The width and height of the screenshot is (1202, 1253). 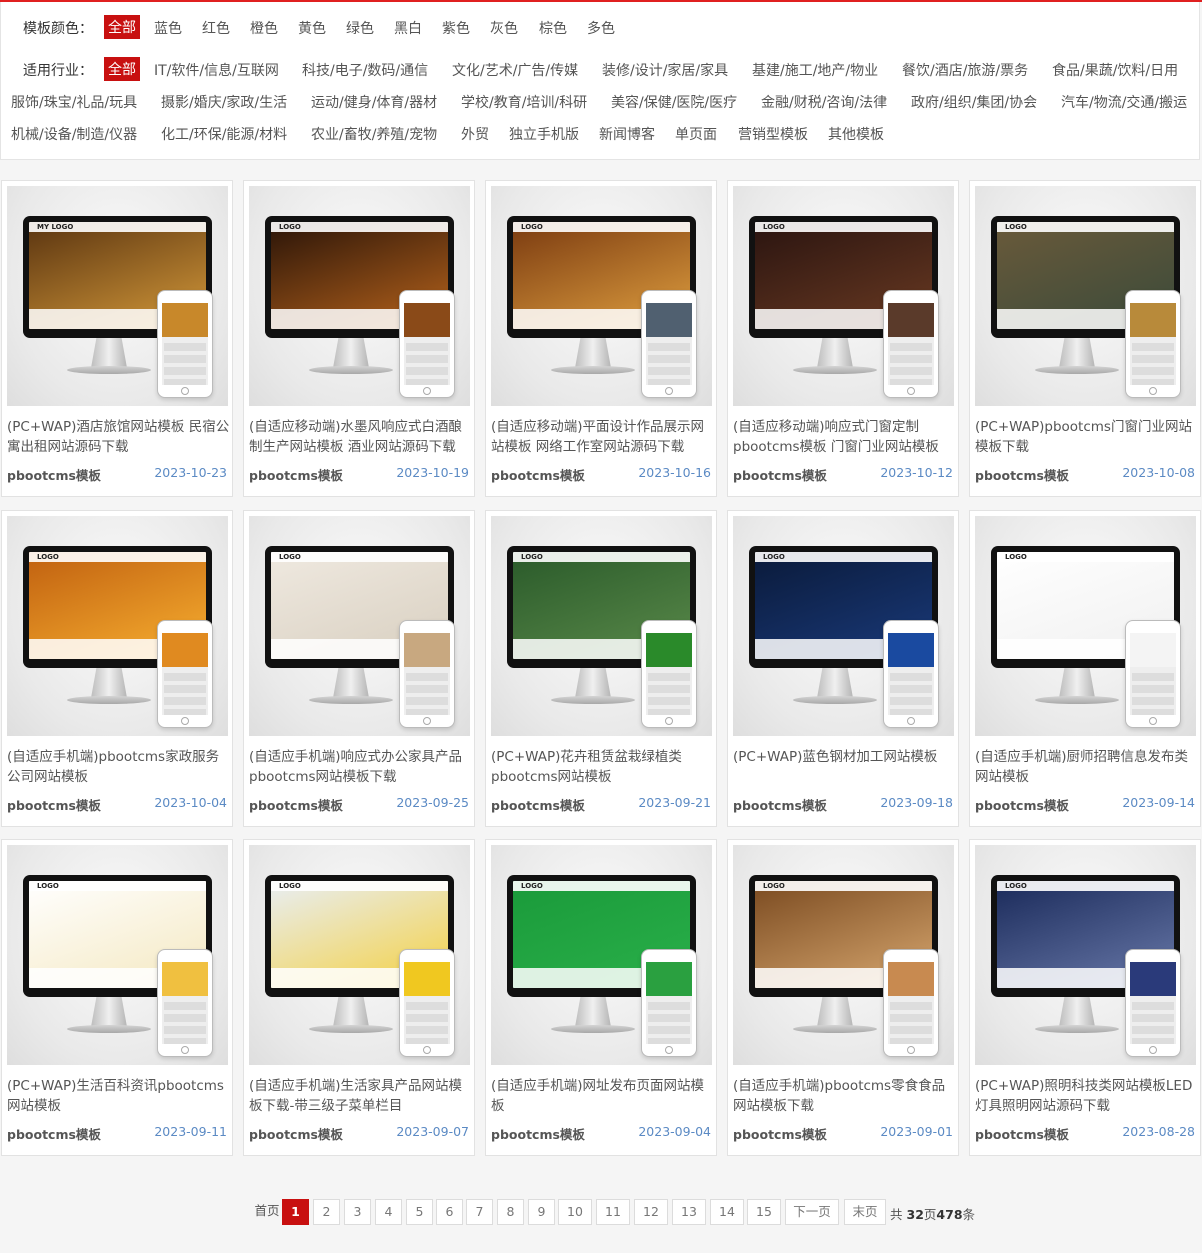 I want to click on template-title-link: (PC+WAP)花卉租赁盆栽绿植类pbootcms网站模板, so click(x=603, y=768).